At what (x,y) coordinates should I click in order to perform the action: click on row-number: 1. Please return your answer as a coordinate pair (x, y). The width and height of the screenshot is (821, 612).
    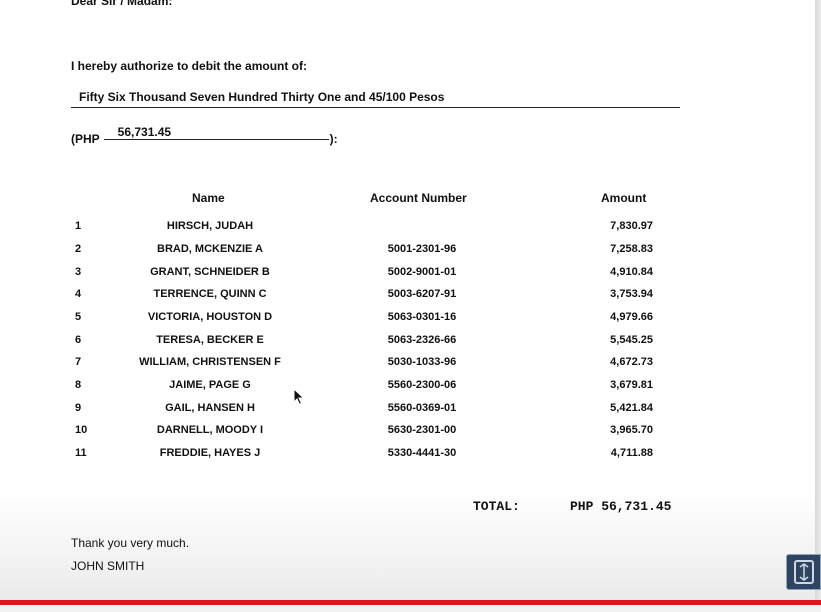
    Looking at the image, I should click on (78, 226).